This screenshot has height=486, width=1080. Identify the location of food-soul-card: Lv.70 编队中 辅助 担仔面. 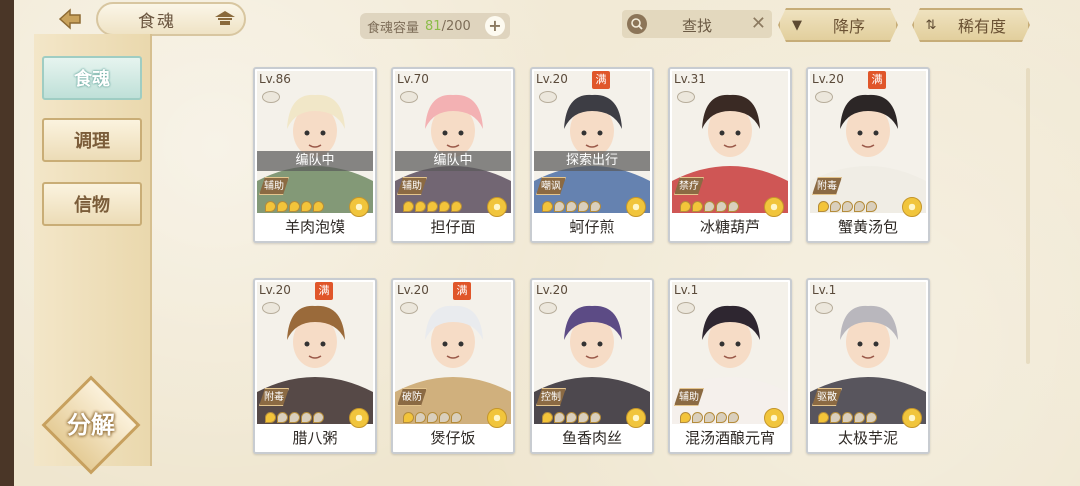
(453, 155).